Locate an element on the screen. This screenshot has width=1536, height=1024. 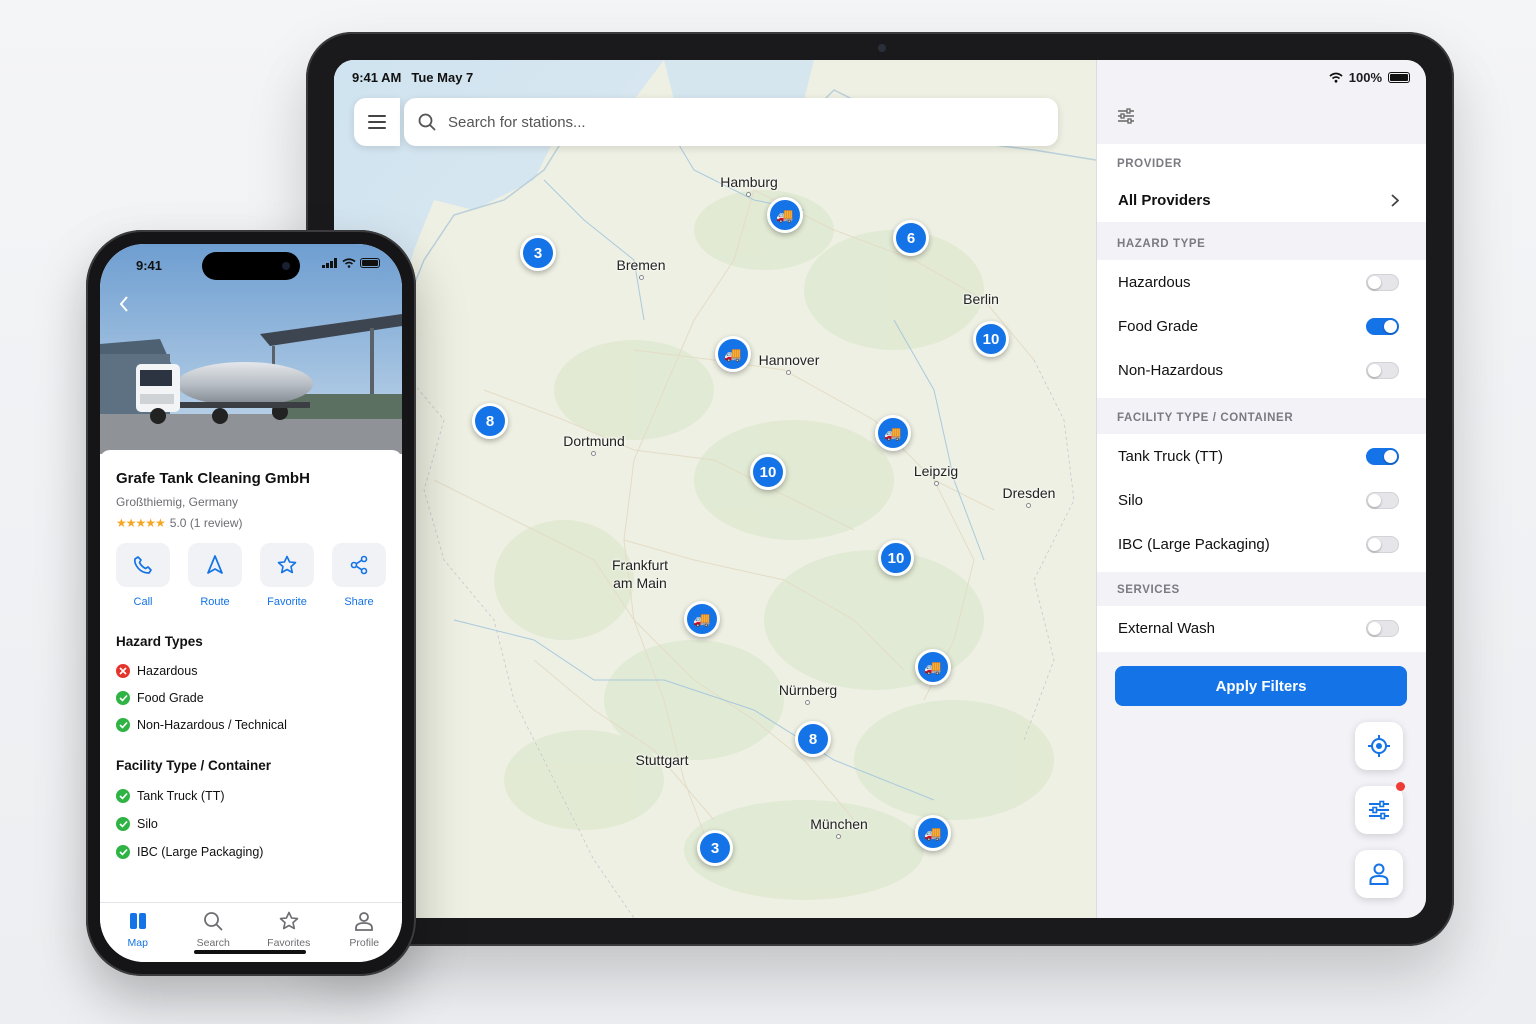
share-icon-button is located at coordinates (359, 565).